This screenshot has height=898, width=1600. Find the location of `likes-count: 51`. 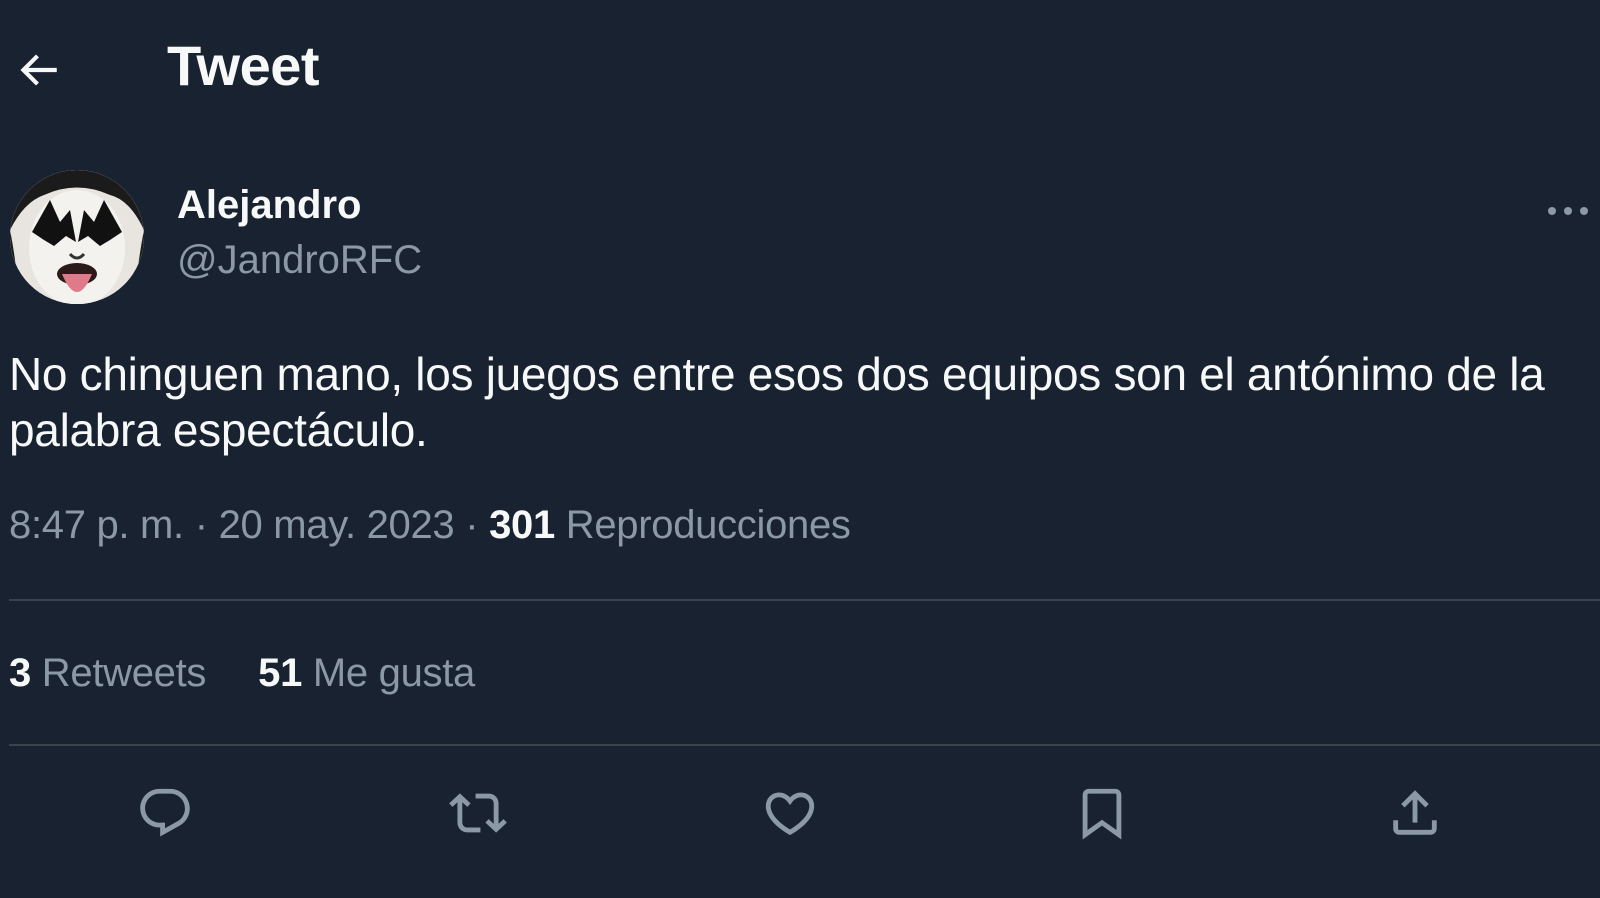

likes-count: 51 is located at coordinates (280, 673).